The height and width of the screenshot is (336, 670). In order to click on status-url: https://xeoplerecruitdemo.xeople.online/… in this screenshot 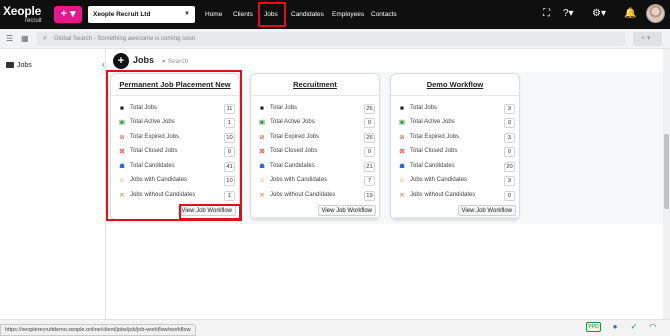, I will do `click(98, 330)`.